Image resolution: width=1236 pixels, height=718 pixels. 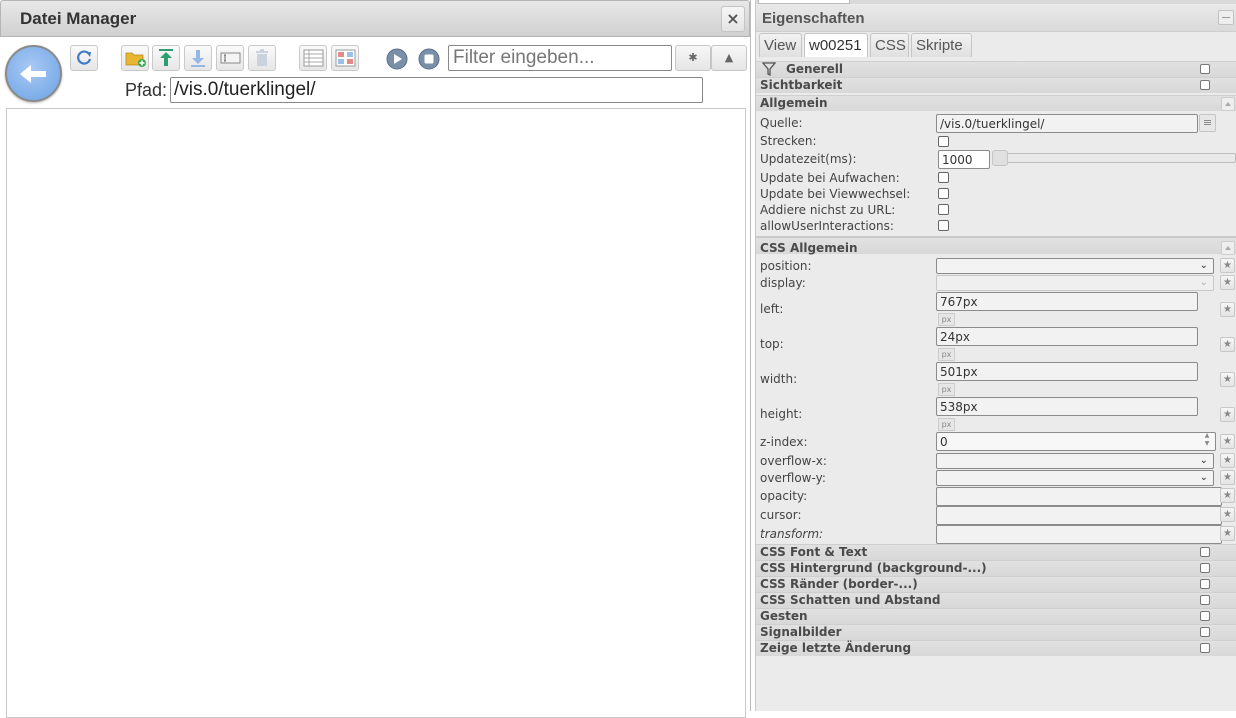 What do you see at coordinates (801, 85) in the screenshot?
I see `section-label: Sichtbarkeit` at bounding box center [801, 85].